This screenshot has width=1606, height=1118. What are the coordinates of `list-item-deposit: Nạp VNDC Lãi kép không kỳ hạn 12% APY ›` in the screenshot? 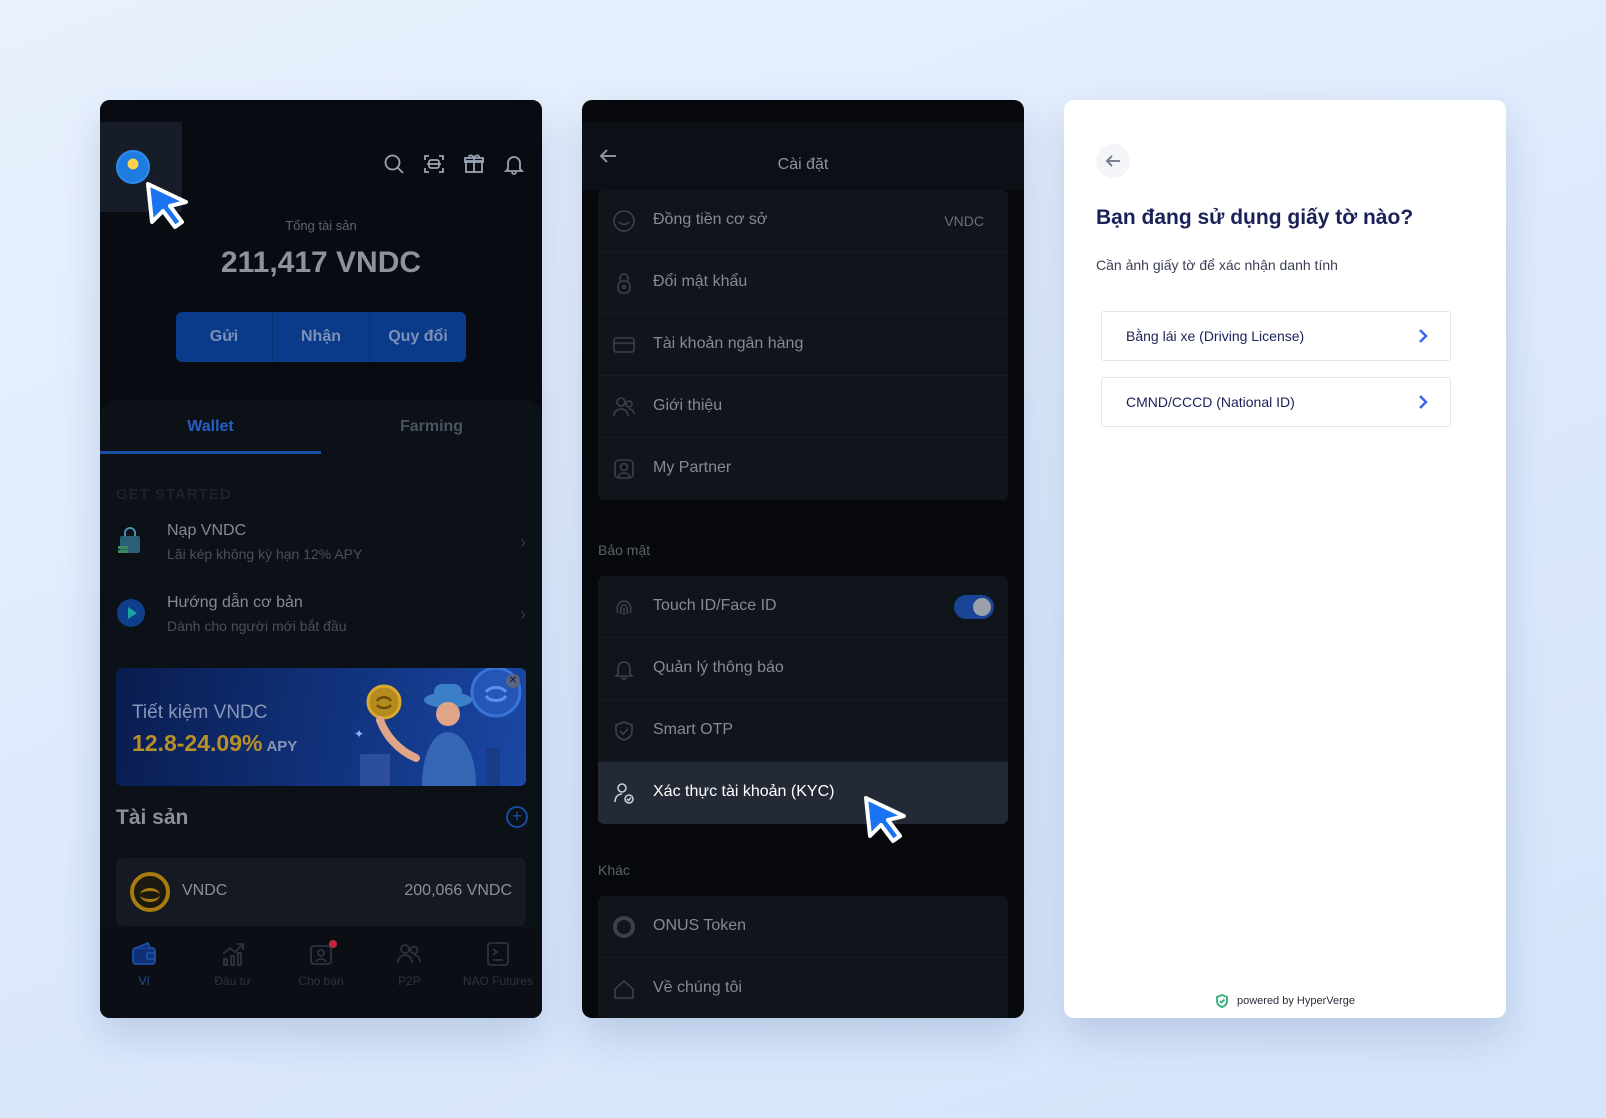 It's located at (321, 545).